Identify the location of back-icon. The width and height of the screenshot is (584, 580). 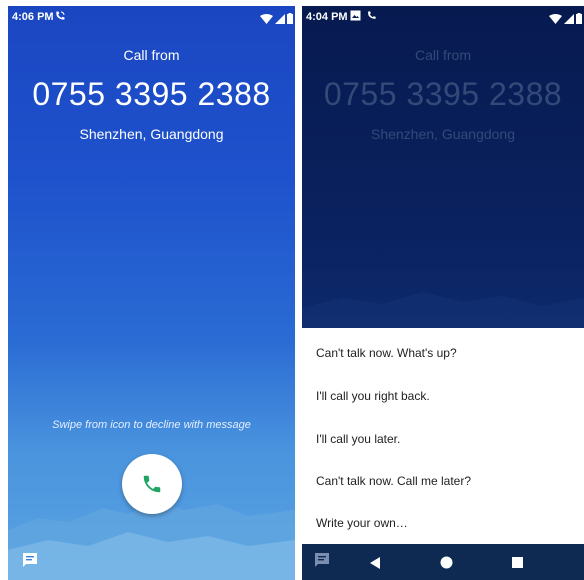
(375, 563).